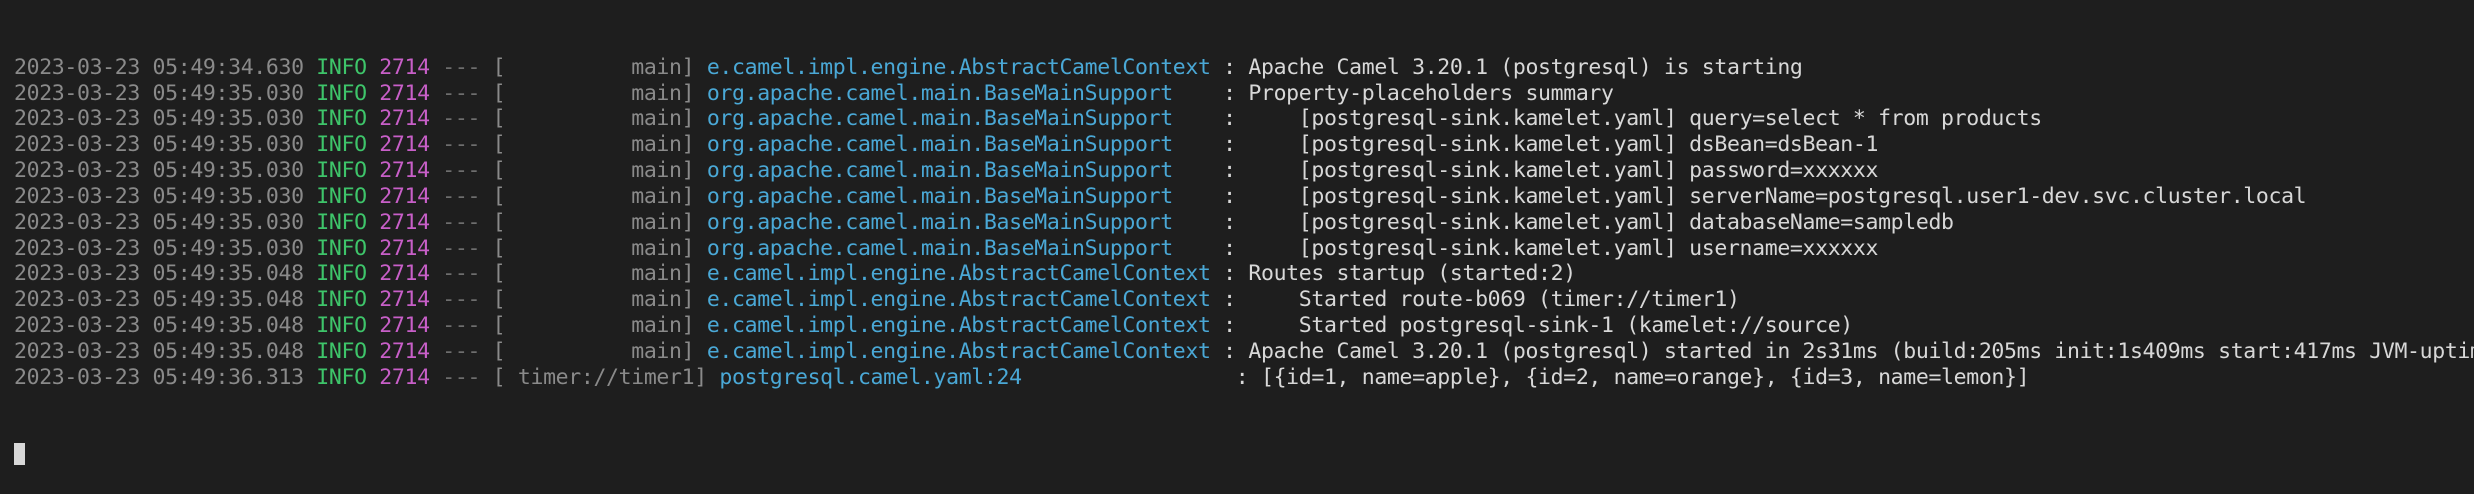  Describe the element at coordinates (159, 377) in the screenshot. I see `log-timestamp: 2023-03-23 05:49:36.313` at that location.